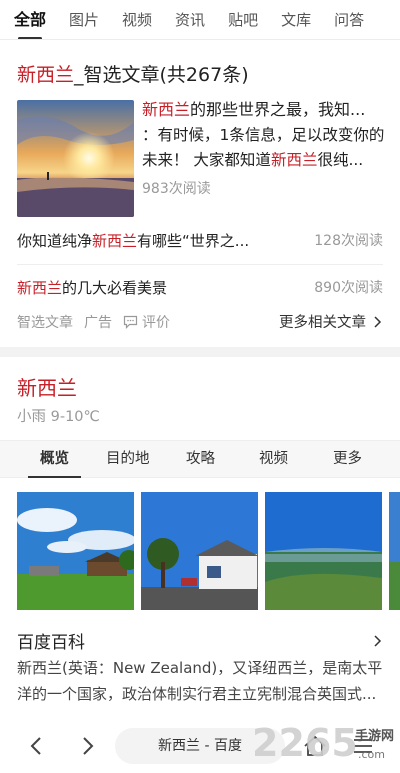 This screenshot has height=773, width=400. I want to click on article-2-keyword: 新西兰, so click(115, 241).